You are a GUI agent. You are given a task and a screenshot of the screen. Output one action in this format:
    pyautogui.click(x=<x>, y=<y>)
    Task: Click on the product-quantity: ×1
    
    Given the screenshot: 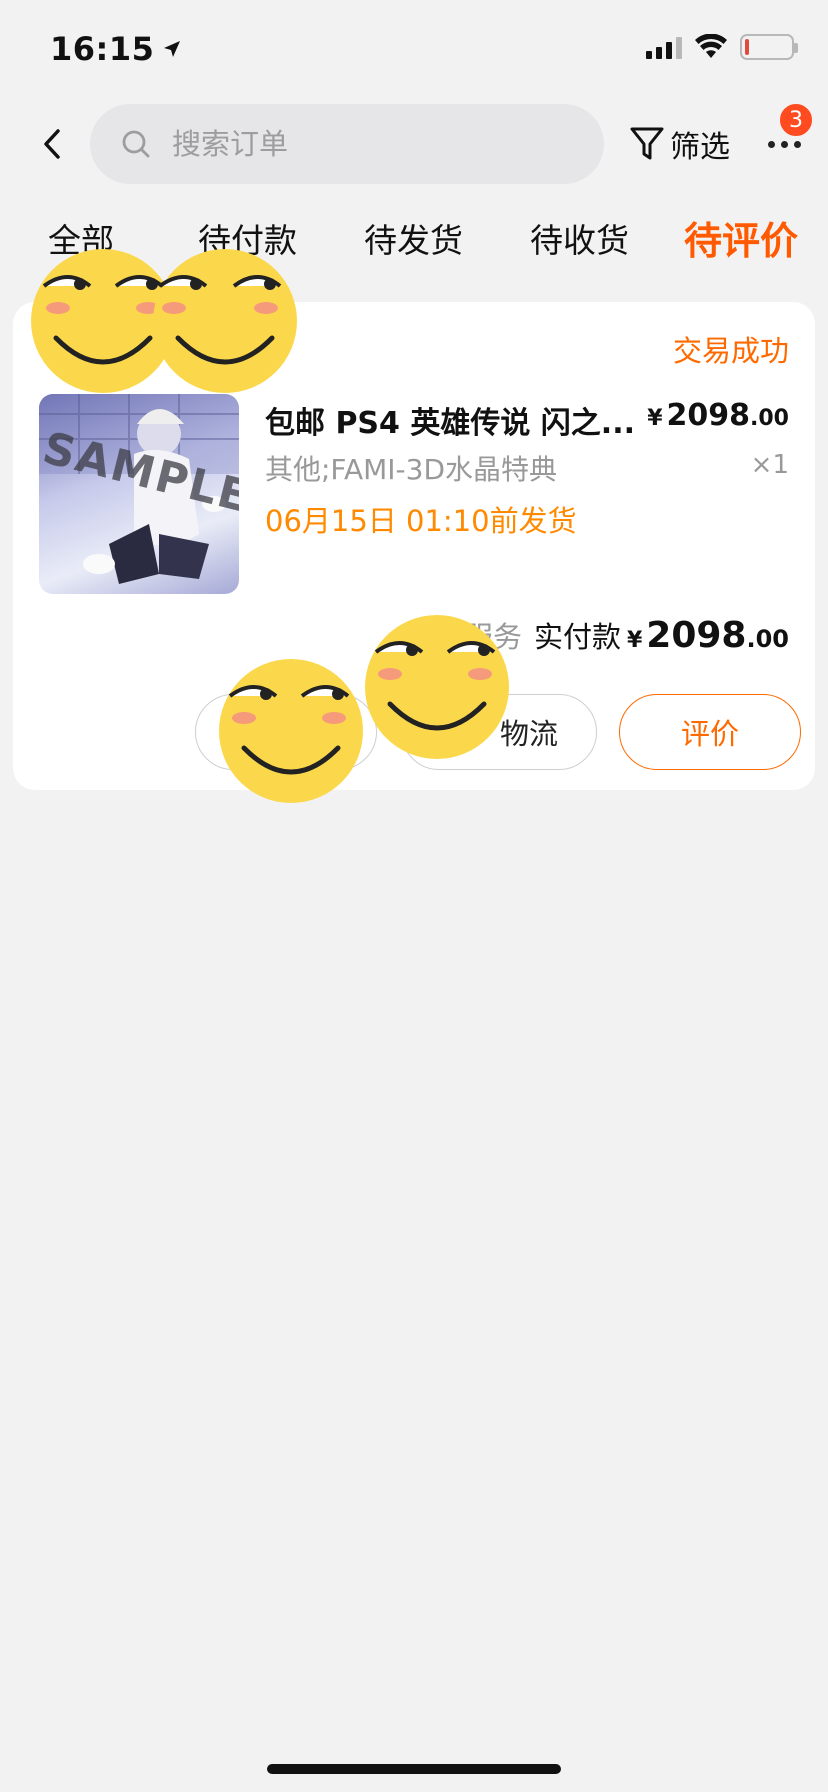 What is the action you would take?
    pyautogui.click(x=769, y=465)
    